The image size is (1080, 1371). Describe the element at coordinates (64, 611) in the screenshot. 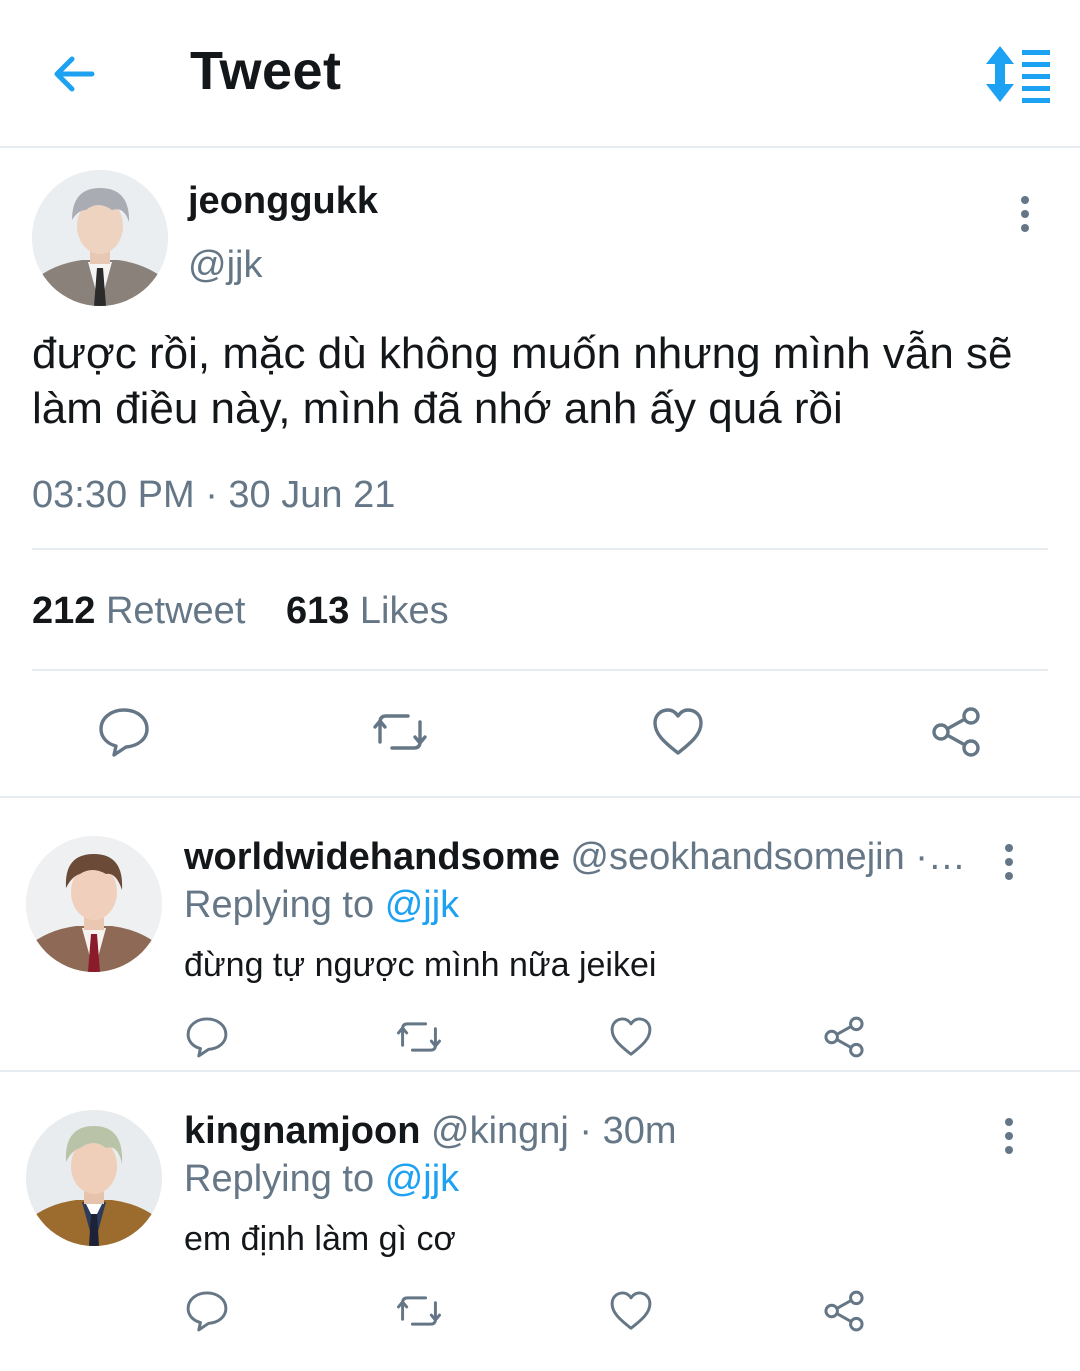

I see `retweet-count: 212` at that location.